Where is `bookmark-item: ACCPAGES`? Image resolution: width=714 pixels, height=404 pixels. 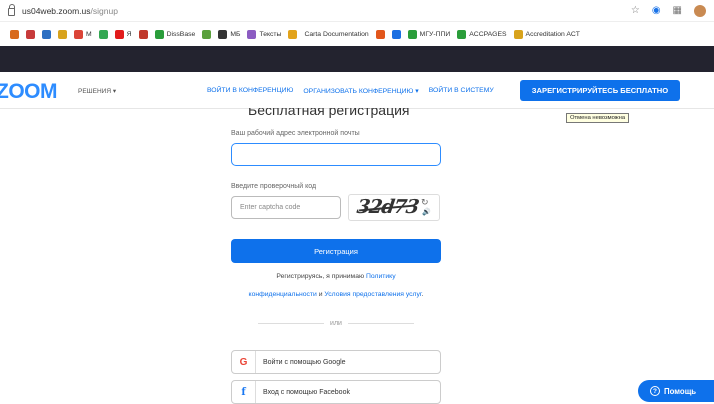 bookmark-item: ACCPAGES is located at coordinates (482, 34).